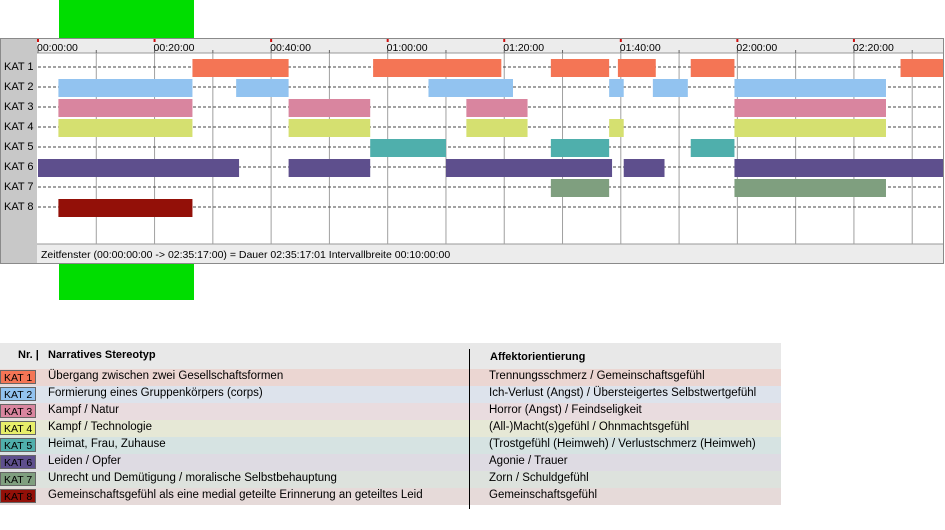 Image resolution: width=945 pixels, height=530 pixels. I want to click on legend-affekt: Trennungsschmerz / Gemeinschaftsgefühl, so click(597, 376).